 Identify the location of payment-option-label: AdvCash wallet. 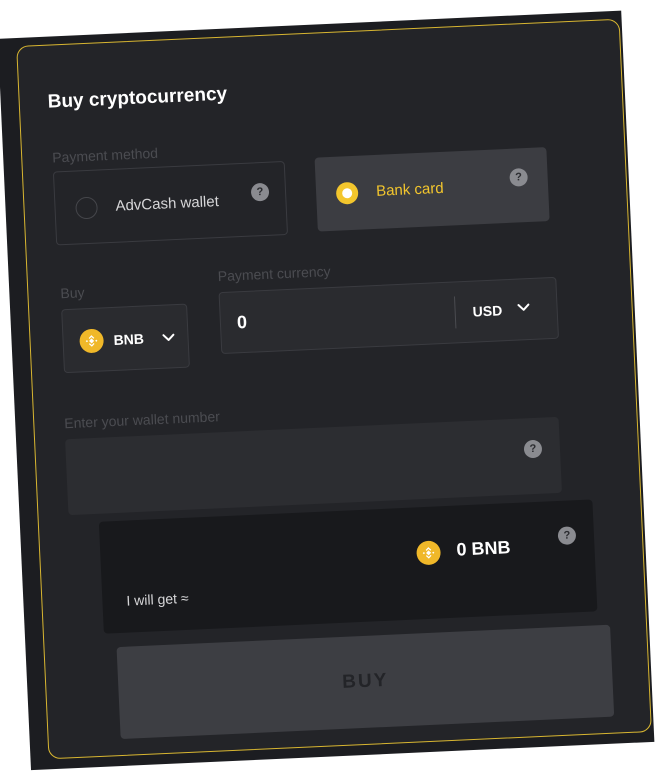
(167, 204).